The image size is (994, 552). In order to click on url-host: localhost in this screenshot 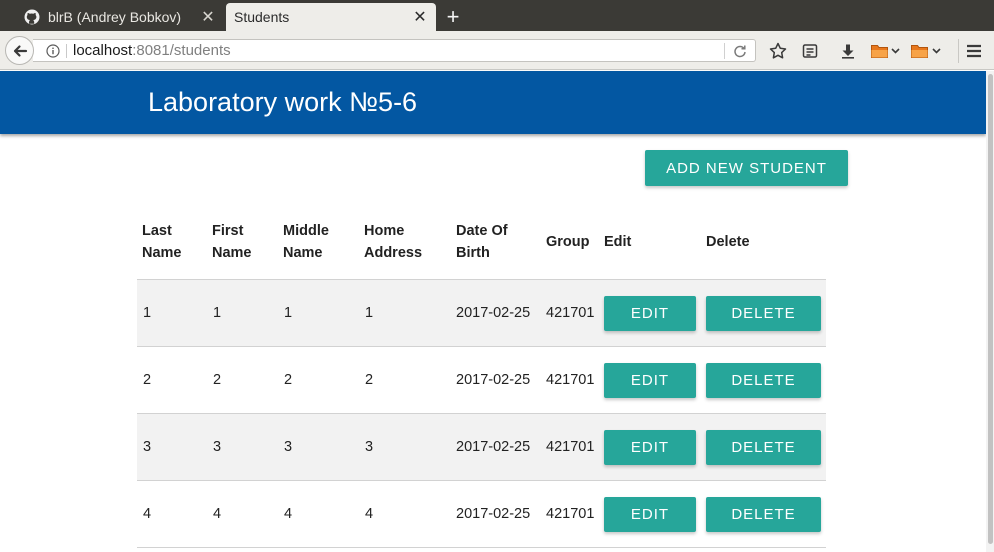, I will do `click(103, 50)`.